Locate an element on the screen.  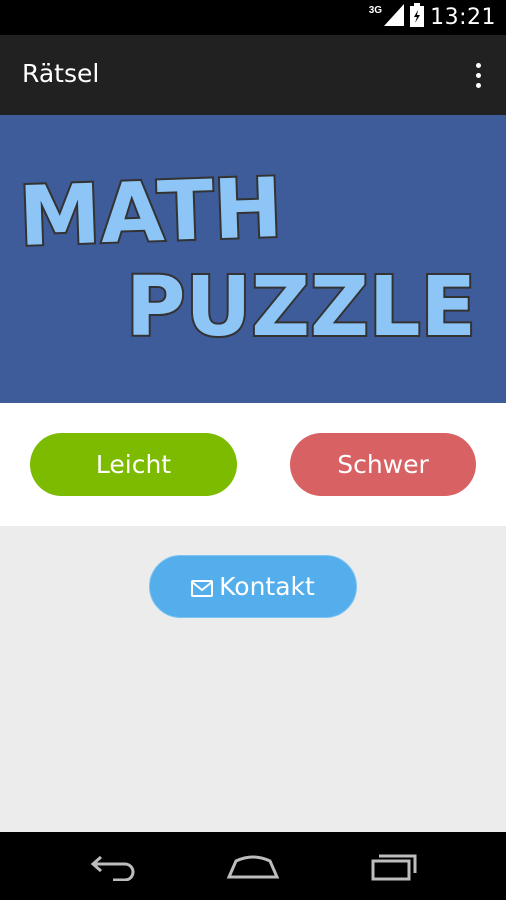
contact-button: Kontakt is located at coordinates (253, 586).